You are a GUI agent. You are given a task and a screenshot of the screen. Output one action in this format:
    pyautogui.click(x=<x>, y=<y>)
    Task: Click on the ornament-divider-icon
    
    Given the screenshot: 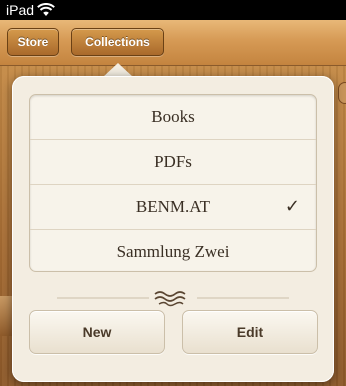 What is the action you would take?
    pyautogui.click(x=173, y=299)
    